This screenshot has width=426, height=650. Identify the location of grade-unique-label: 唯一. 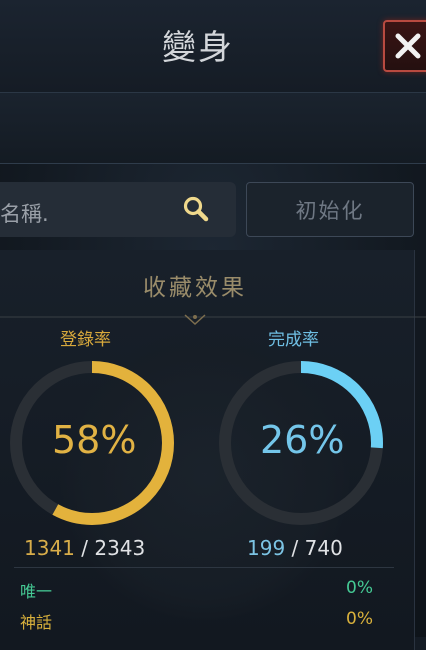
(36, 591).